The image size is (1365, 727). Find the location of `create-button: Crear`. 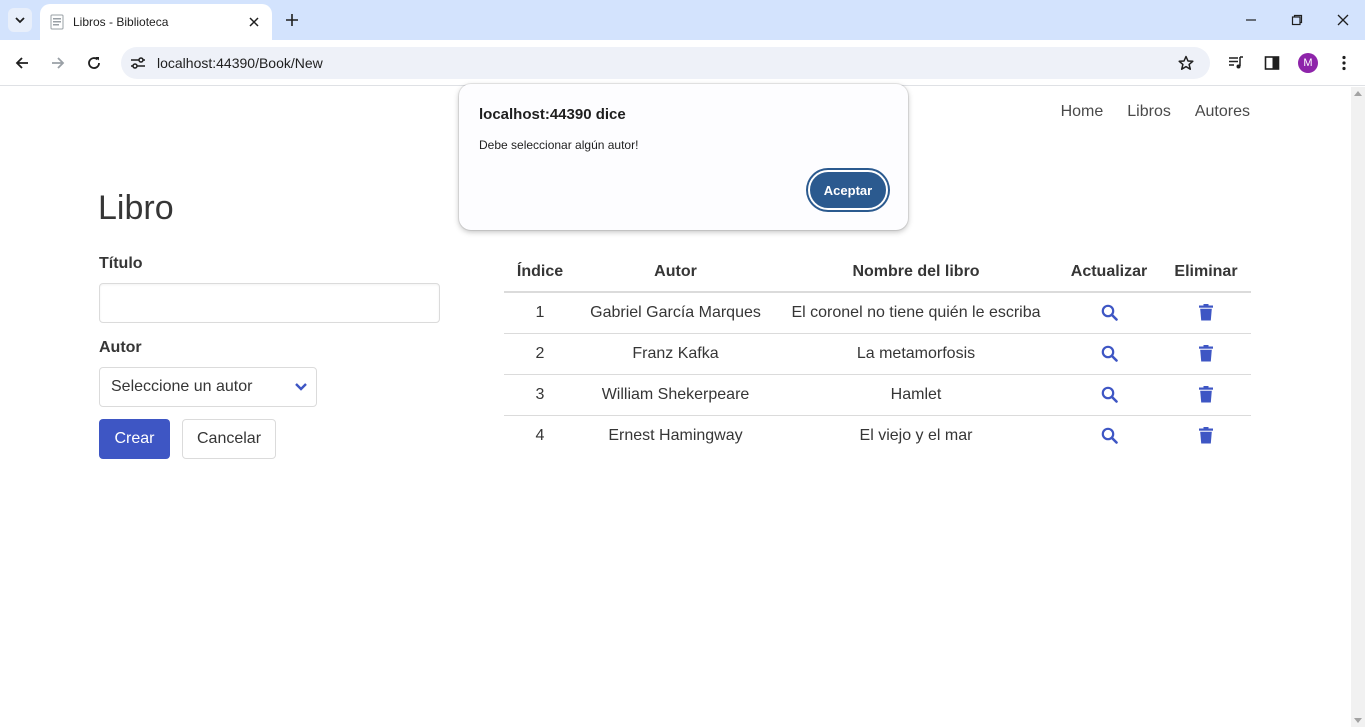

create-button: Crear is located at coordinates (134, 439).